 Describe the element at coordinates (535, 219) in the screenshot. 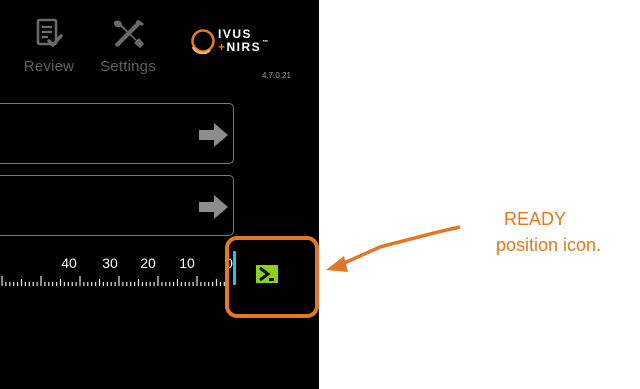

I see `callout-line-1: READY` at that location.